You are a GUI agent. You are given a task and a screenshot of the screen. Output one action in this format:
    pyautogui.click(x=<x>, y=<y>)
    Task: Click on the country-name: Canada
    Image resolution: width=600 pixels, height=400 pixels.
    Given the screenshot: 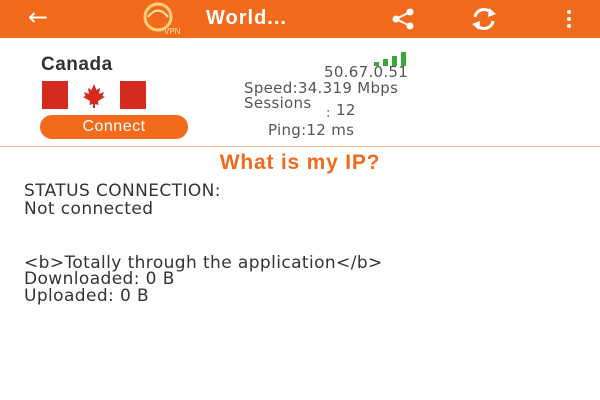 What is the action you would take?
    pyautogui.click(x=77, y=64)
    